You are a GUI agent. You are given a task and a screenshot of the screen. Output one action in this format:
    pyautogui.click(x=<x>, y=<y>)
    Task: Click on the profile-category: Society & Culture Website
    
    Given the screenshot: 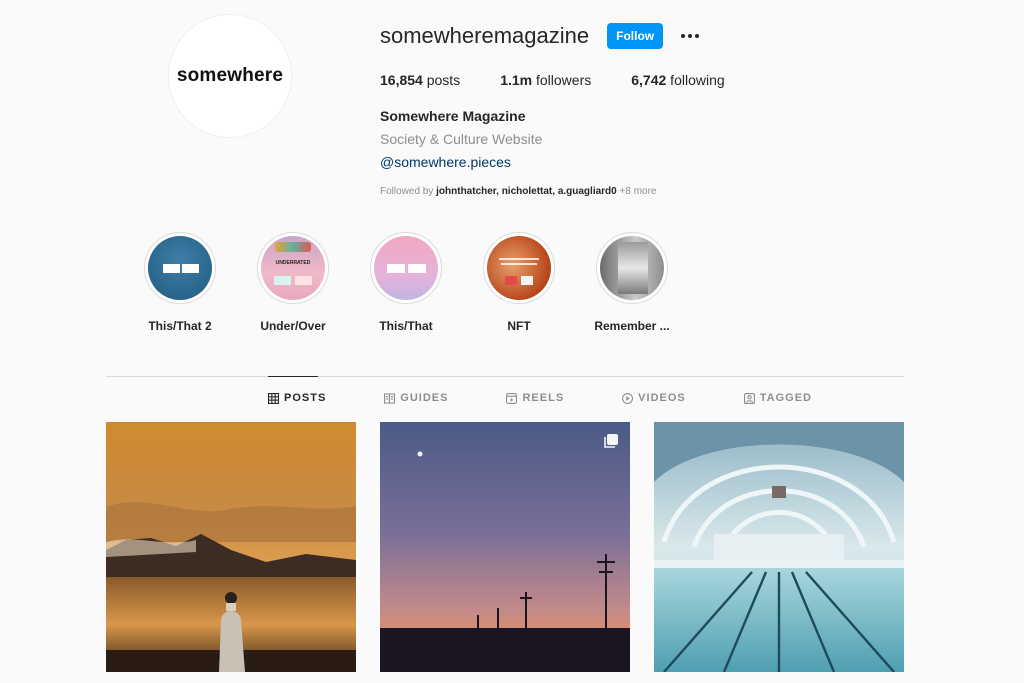 What is the action you would take?
    pyautogui.click(x=461, y=139)
    